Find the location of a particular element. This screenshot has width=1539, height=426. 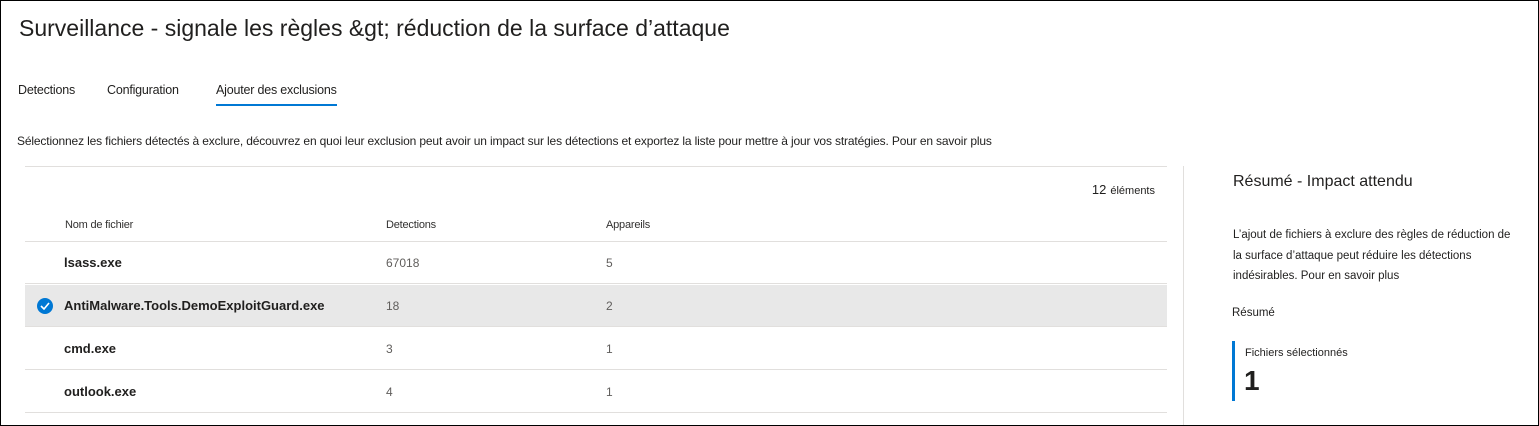

item-count: 12 éléments is located at coordinates (1123, 190).